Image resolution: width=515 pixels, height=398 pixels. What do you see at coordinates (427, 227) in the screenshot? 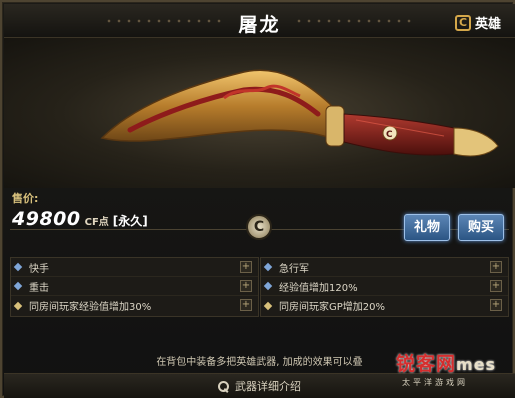
I see `gift-button: 礼物` at bounding box center [427, 227].